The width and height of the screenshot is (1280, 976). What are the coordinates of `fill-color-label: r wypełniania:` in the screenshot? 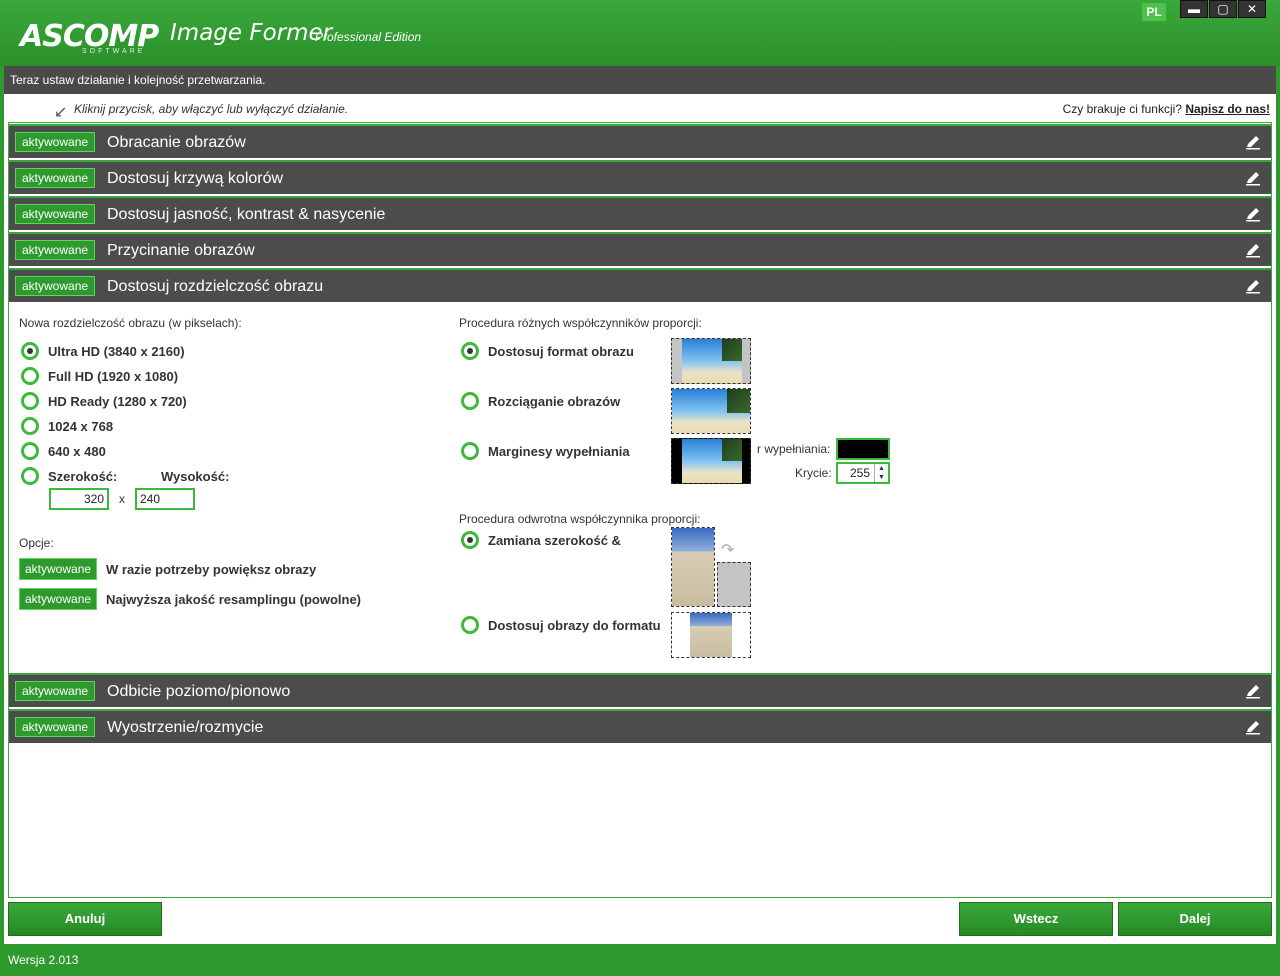 It's located at (794, 449).